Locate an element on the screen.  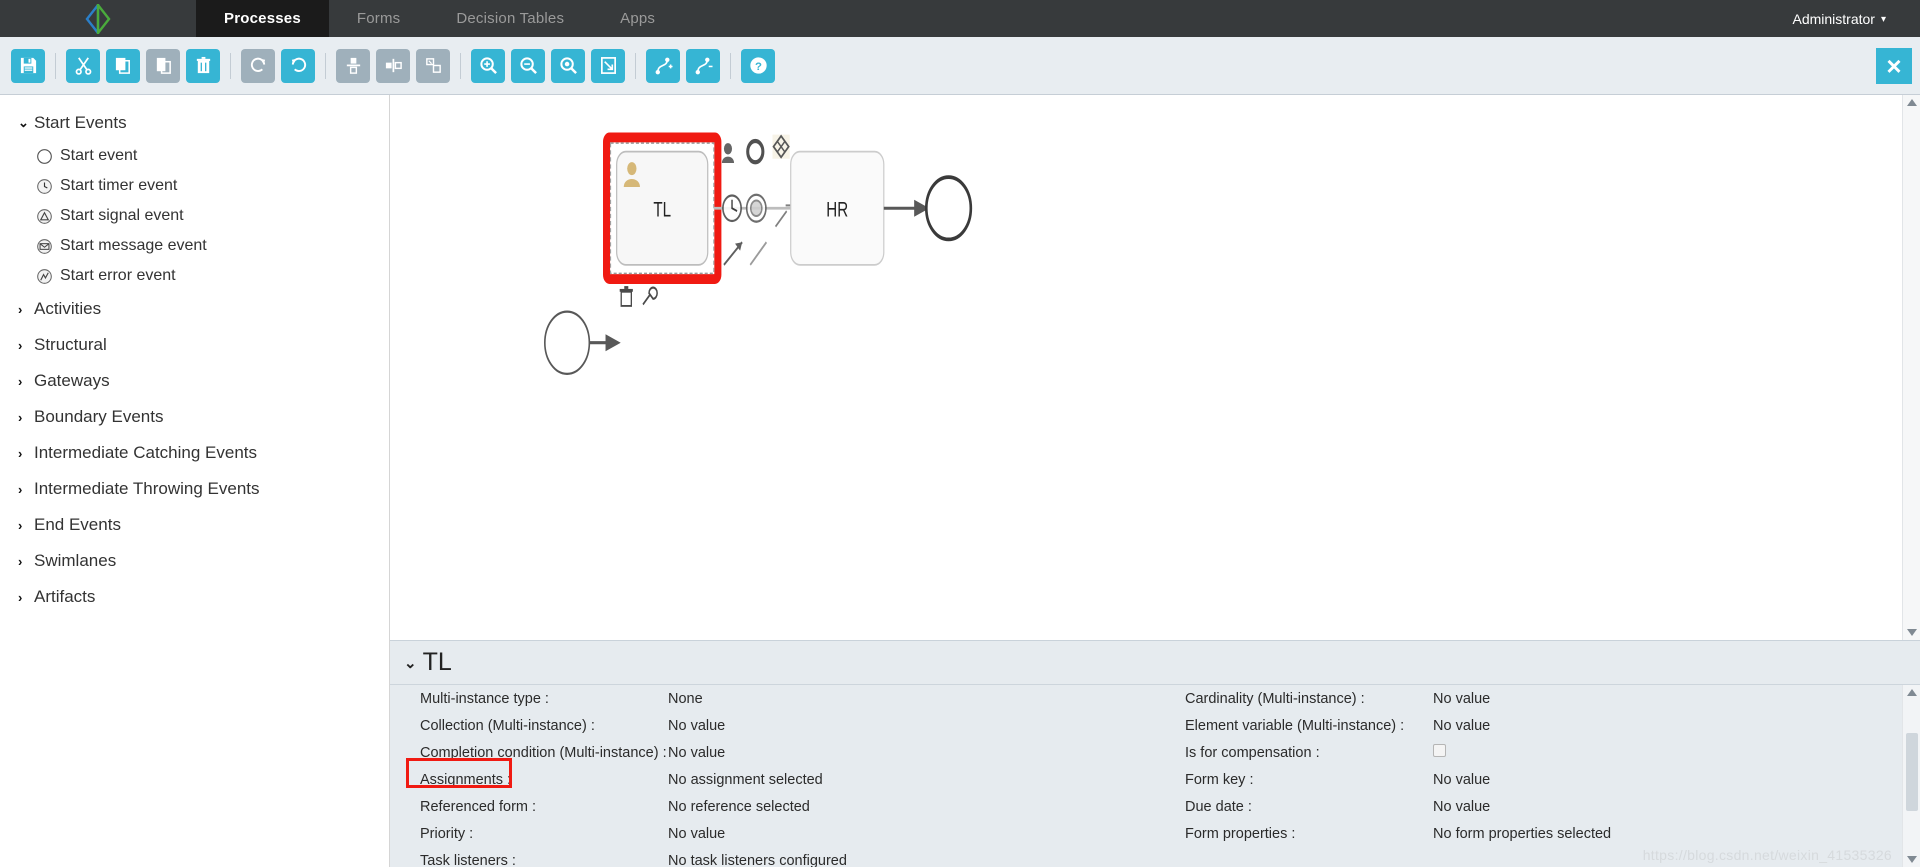
palette-item-start-signal-event: Start signal event is located at coordinates (194, 216).